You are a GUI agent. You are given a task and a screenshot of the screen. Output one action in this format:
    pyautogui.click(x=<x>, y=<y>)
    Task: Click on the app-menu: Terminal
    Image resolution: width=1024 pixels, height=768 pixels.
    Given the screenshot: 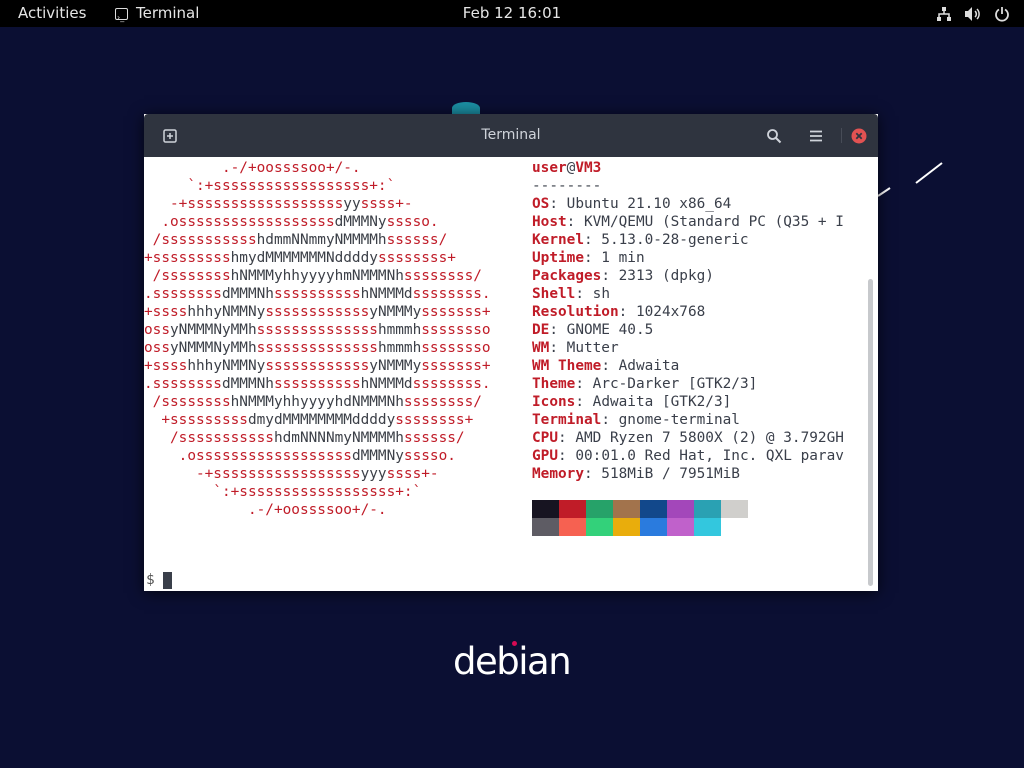 What is the action you would take?
    pyautogui.click(x=157, y=15)
    